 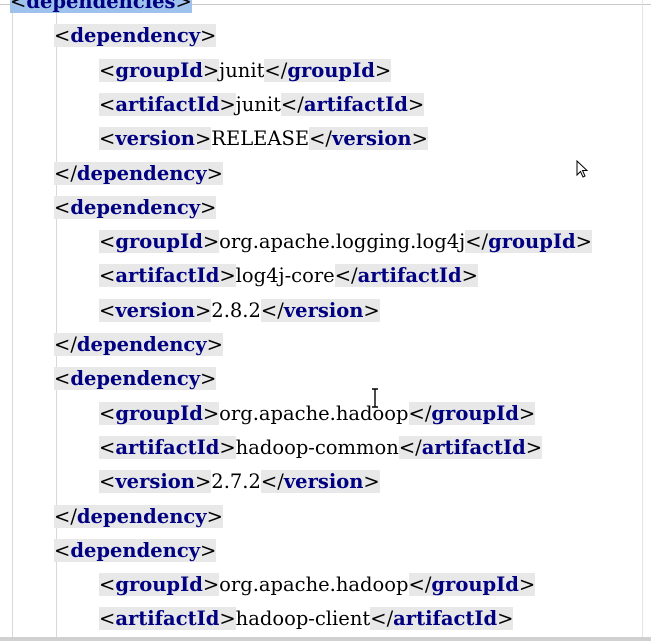 I want to click on code-line: <artifactId>log4j-core</artifactId>, so click(x=288, y=276).